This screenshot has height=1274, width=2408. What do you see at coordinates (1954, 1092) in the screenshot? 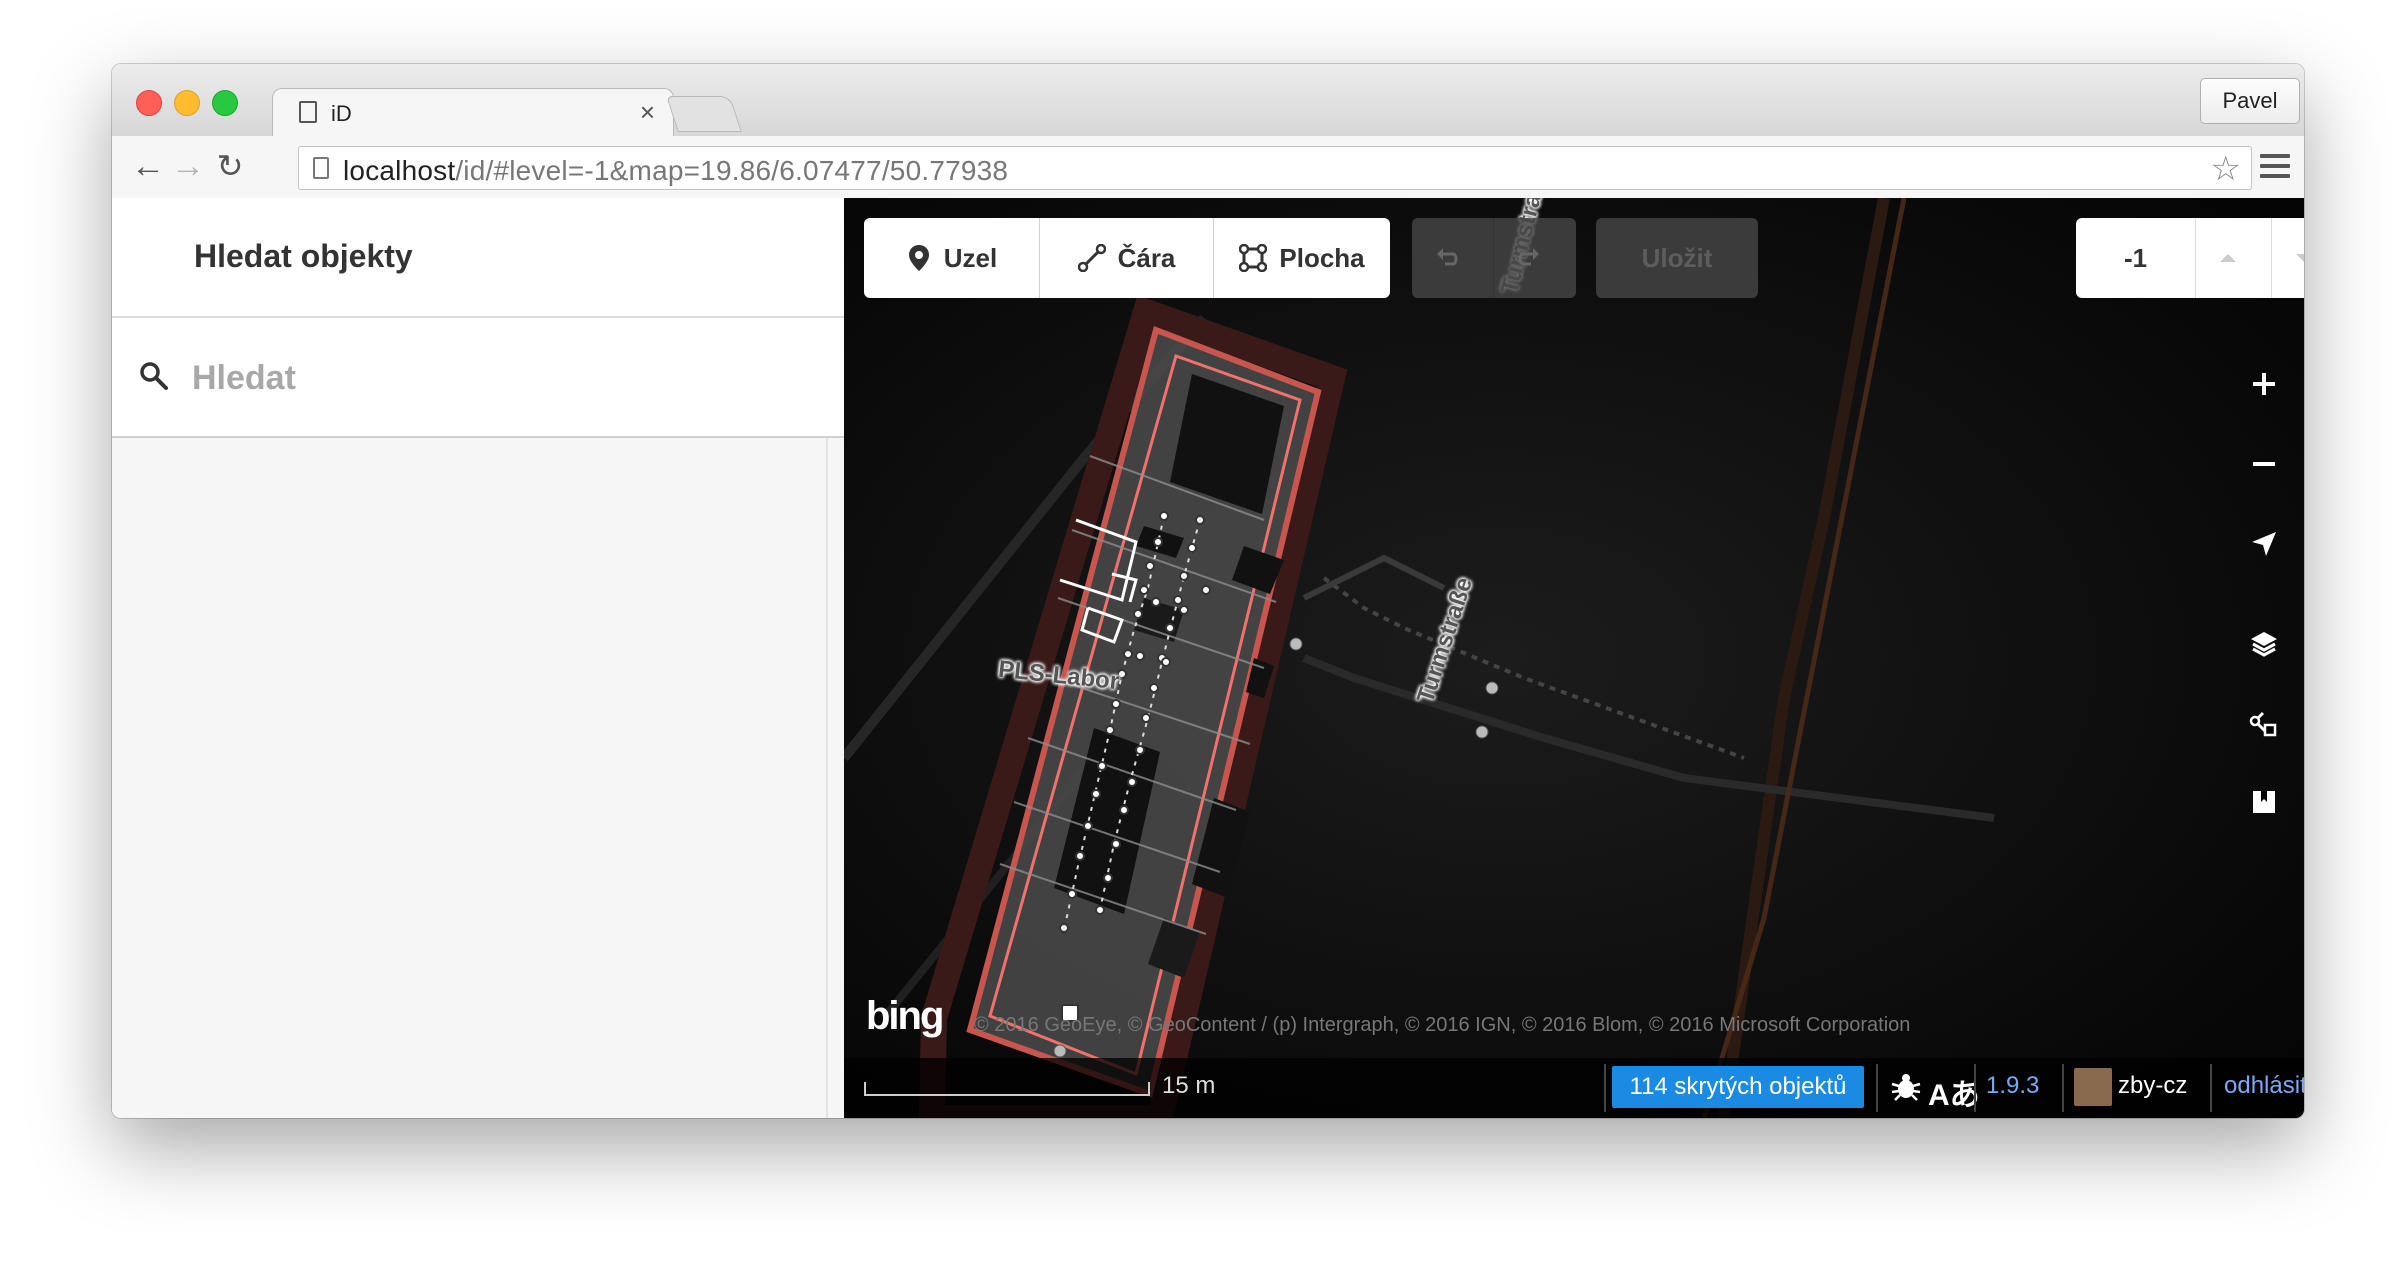
I see `translate-icon: Aあ` at bounding box center [1954, 1092].